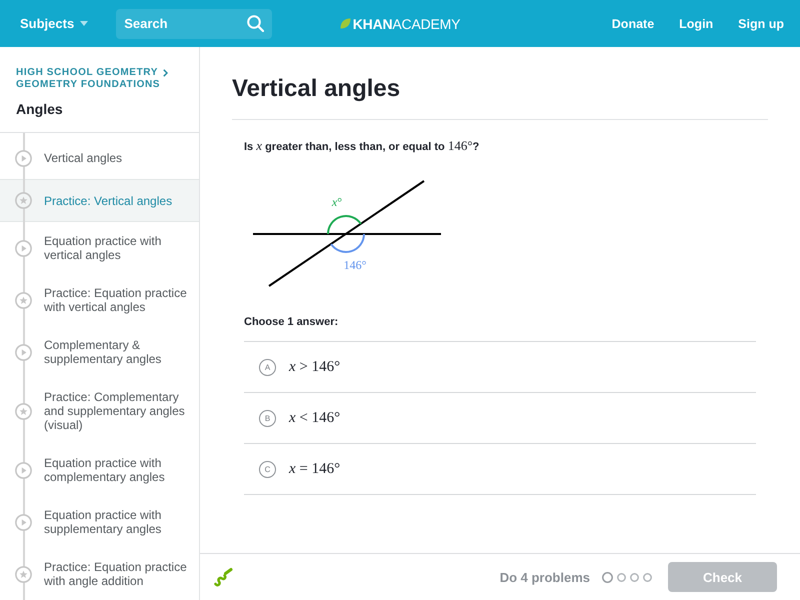 The height and width of the screenshot is (600, 800). Describe the element at coordinates (345, 23) in the screenshot. I see `leaf-icon` at that location.